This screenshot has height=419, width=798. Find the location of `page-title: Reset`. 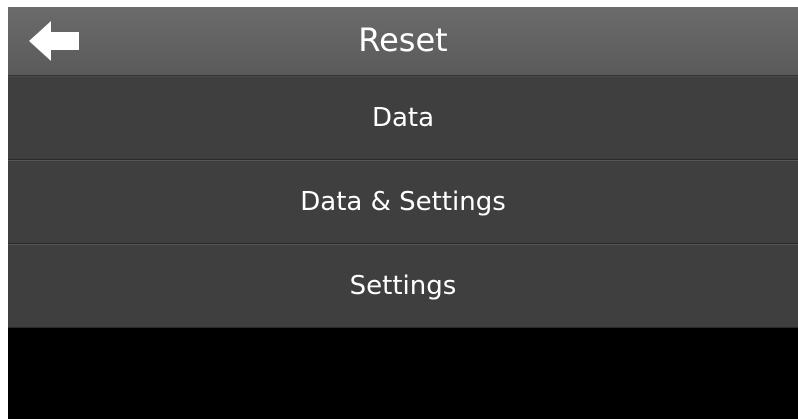

page-title: Reset is located at coordinates (403, 40).